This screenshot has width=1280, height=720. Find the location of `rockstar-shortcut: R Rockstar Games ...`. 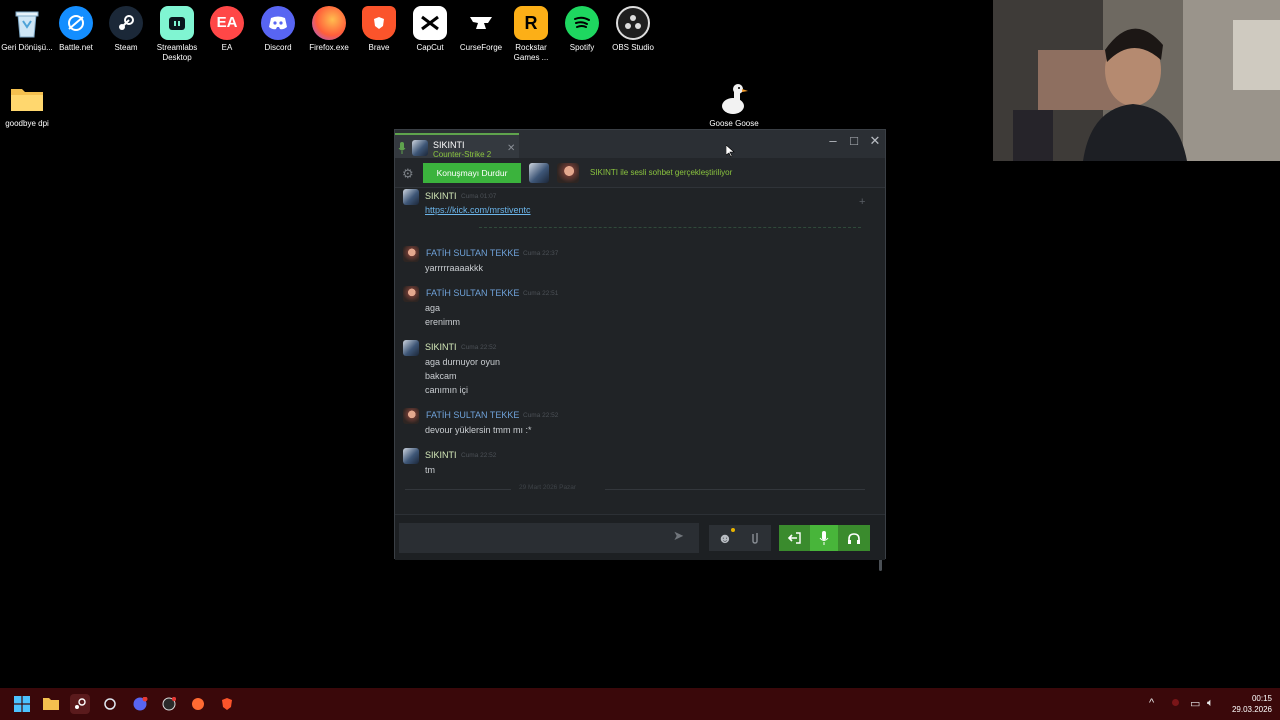

rockstar-shortcut: R Rockstar Games ... is located at coordinates (531, 34).